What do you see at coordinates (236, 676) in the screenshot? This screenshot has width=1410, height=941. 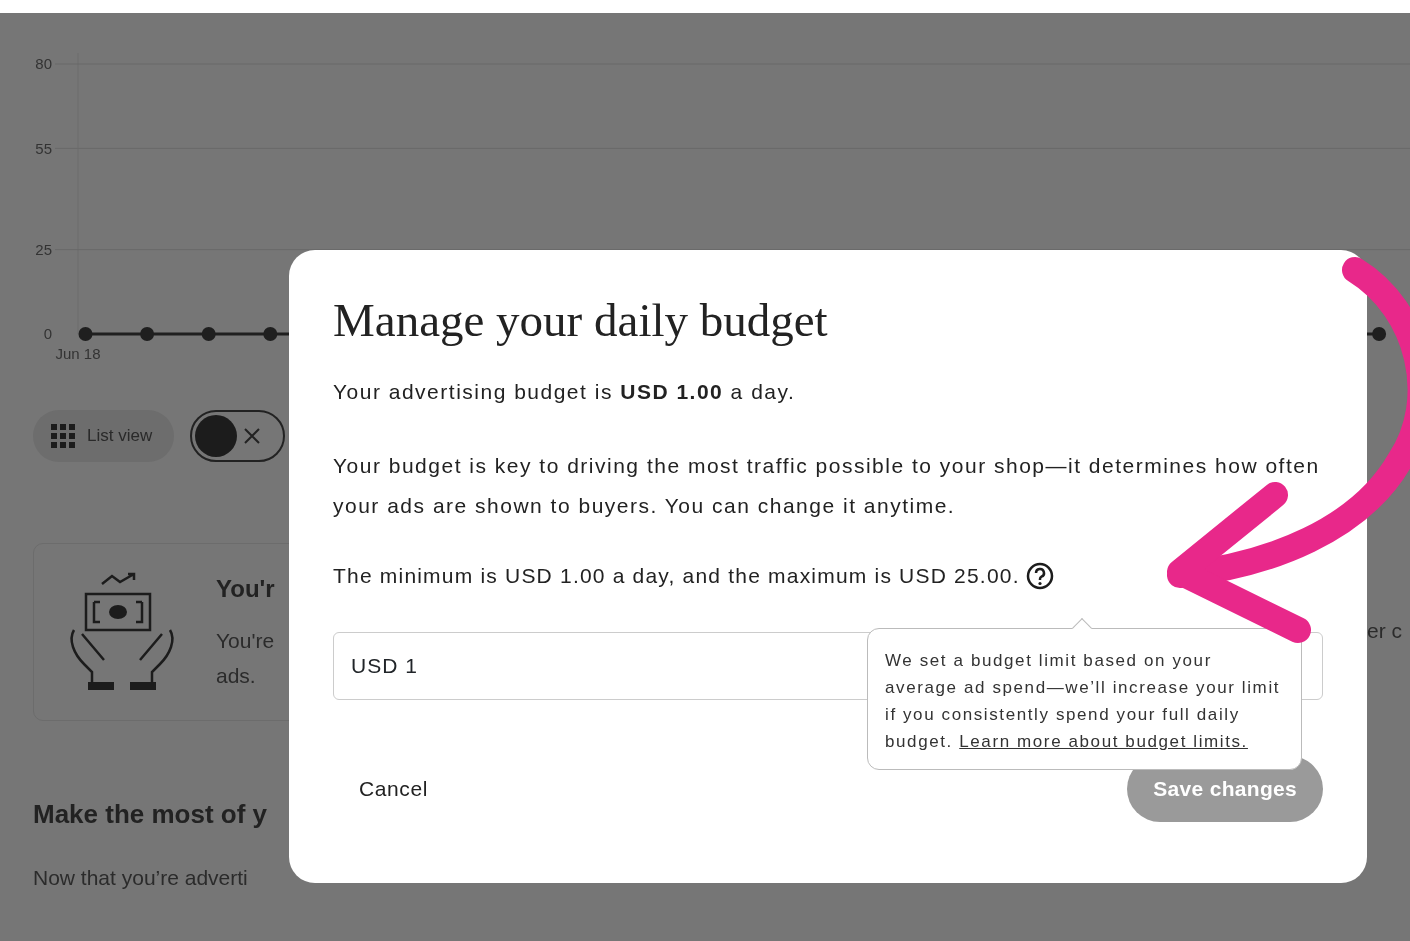 I see `card-text: ads.` at bounding box center [236, 676].